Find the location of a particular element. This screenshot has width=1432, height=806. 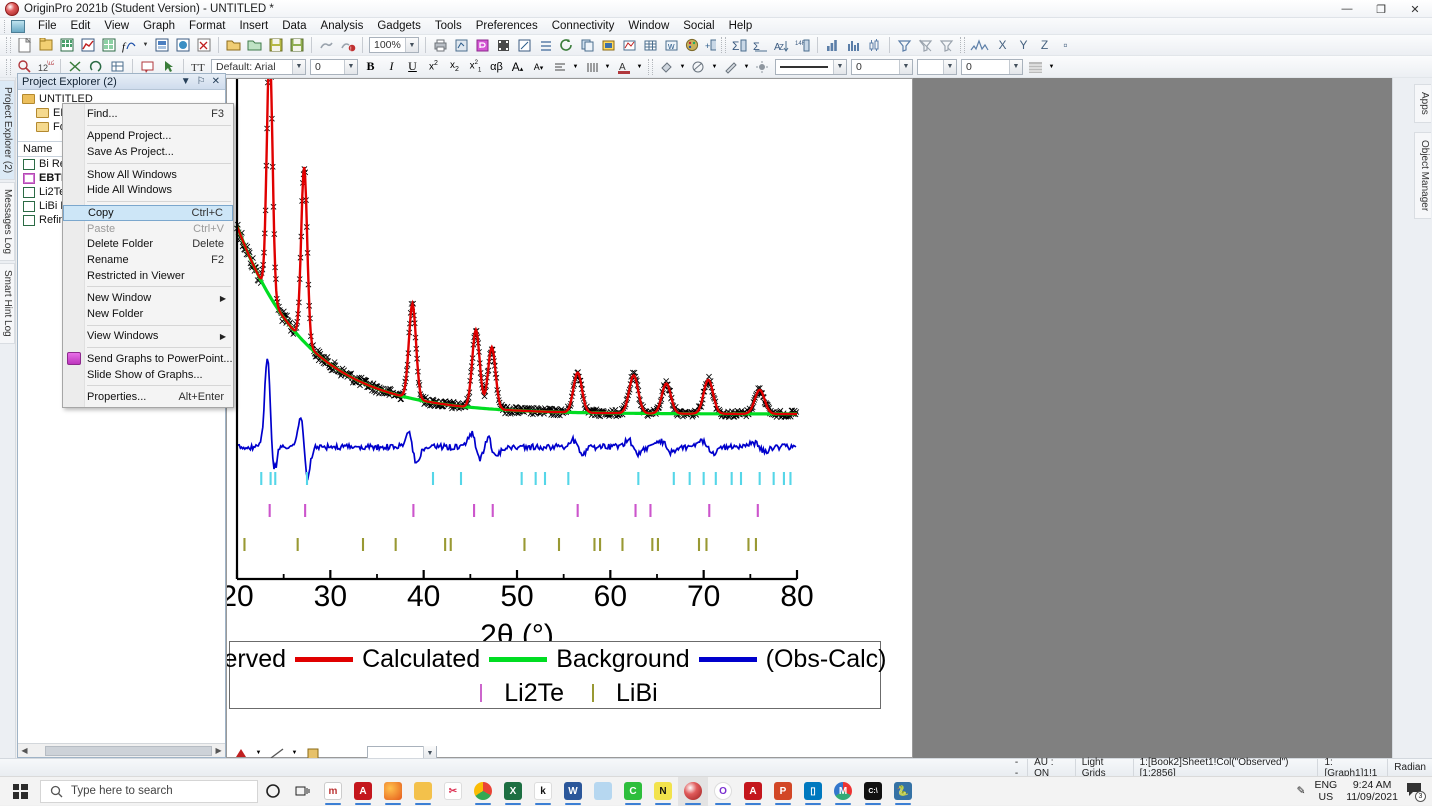

line-color-dropdown-icon: ▼ is located at coordinates (746, 67).